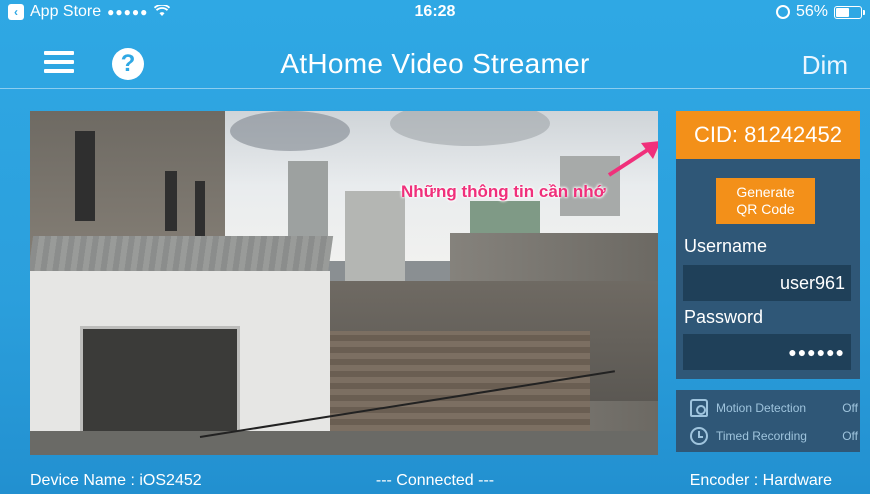 This screenshot has width=870, height=494. What do you see at coordinates (825, 65) in the screenshot?
I see `dim-button: Dim` at bounding box center [825, 65].